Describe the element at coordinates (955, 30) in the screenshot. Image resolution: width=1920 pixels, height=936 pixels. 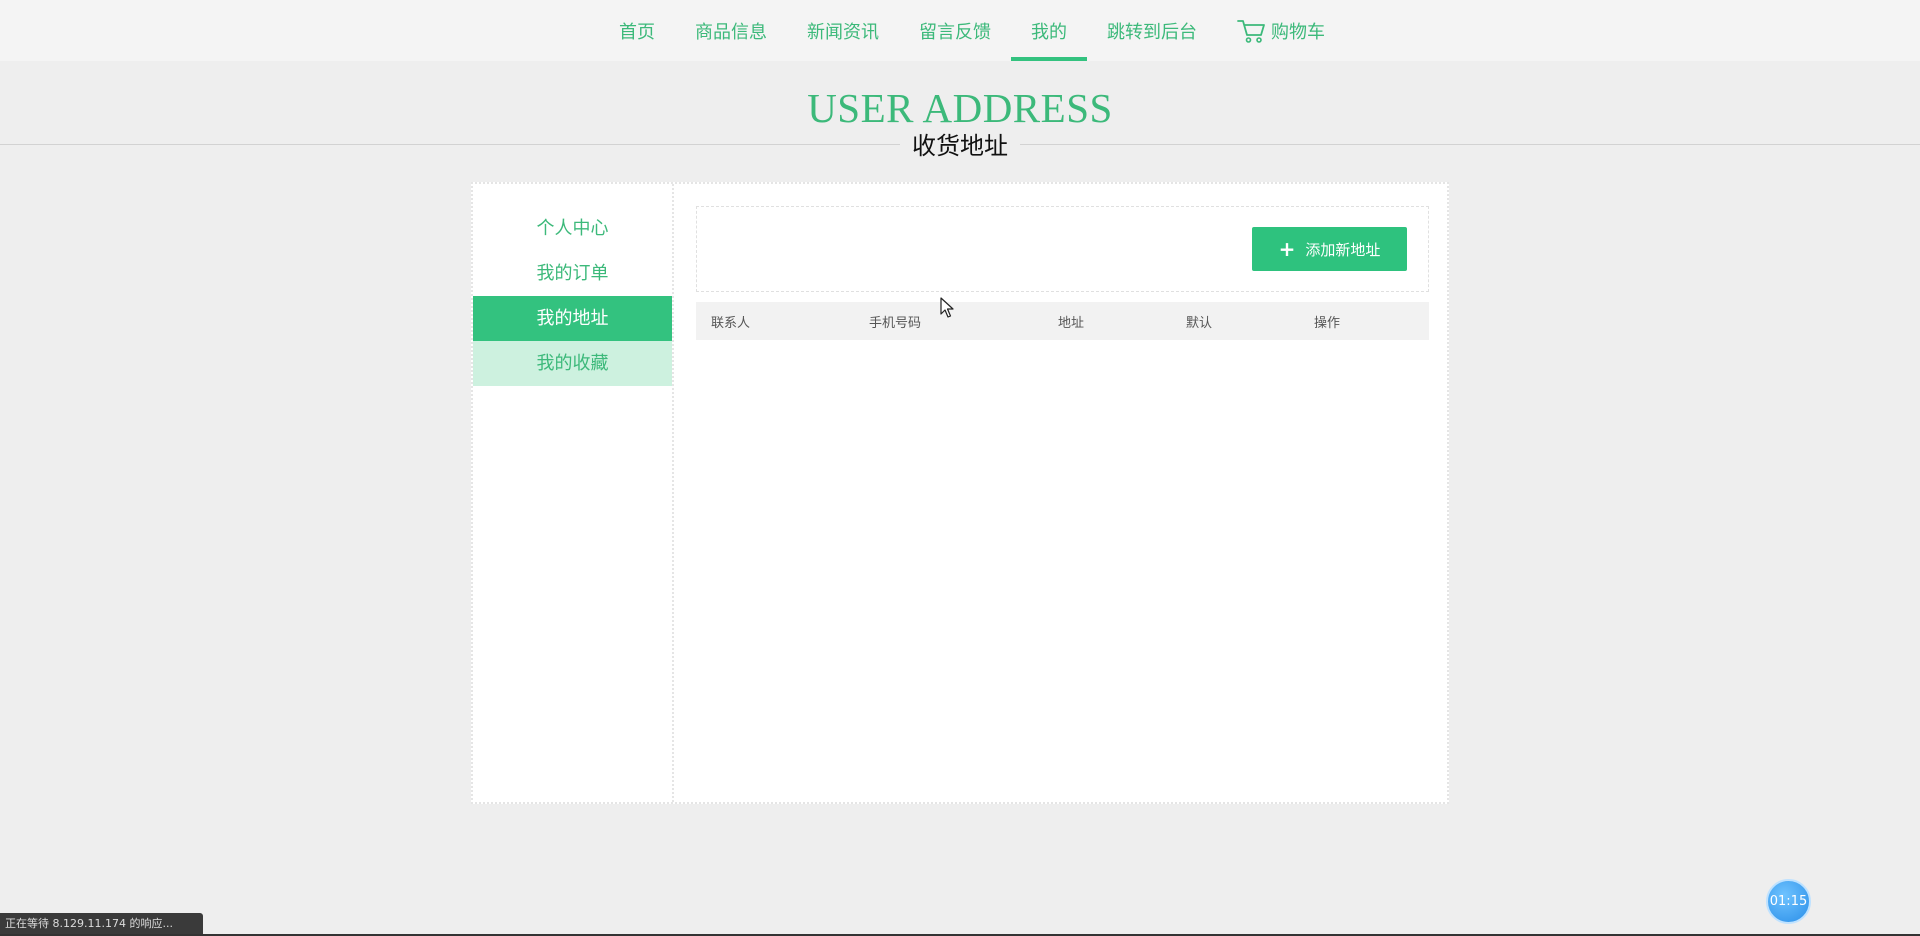
I see `nav-item-feedback: 留言反馈` at that location.